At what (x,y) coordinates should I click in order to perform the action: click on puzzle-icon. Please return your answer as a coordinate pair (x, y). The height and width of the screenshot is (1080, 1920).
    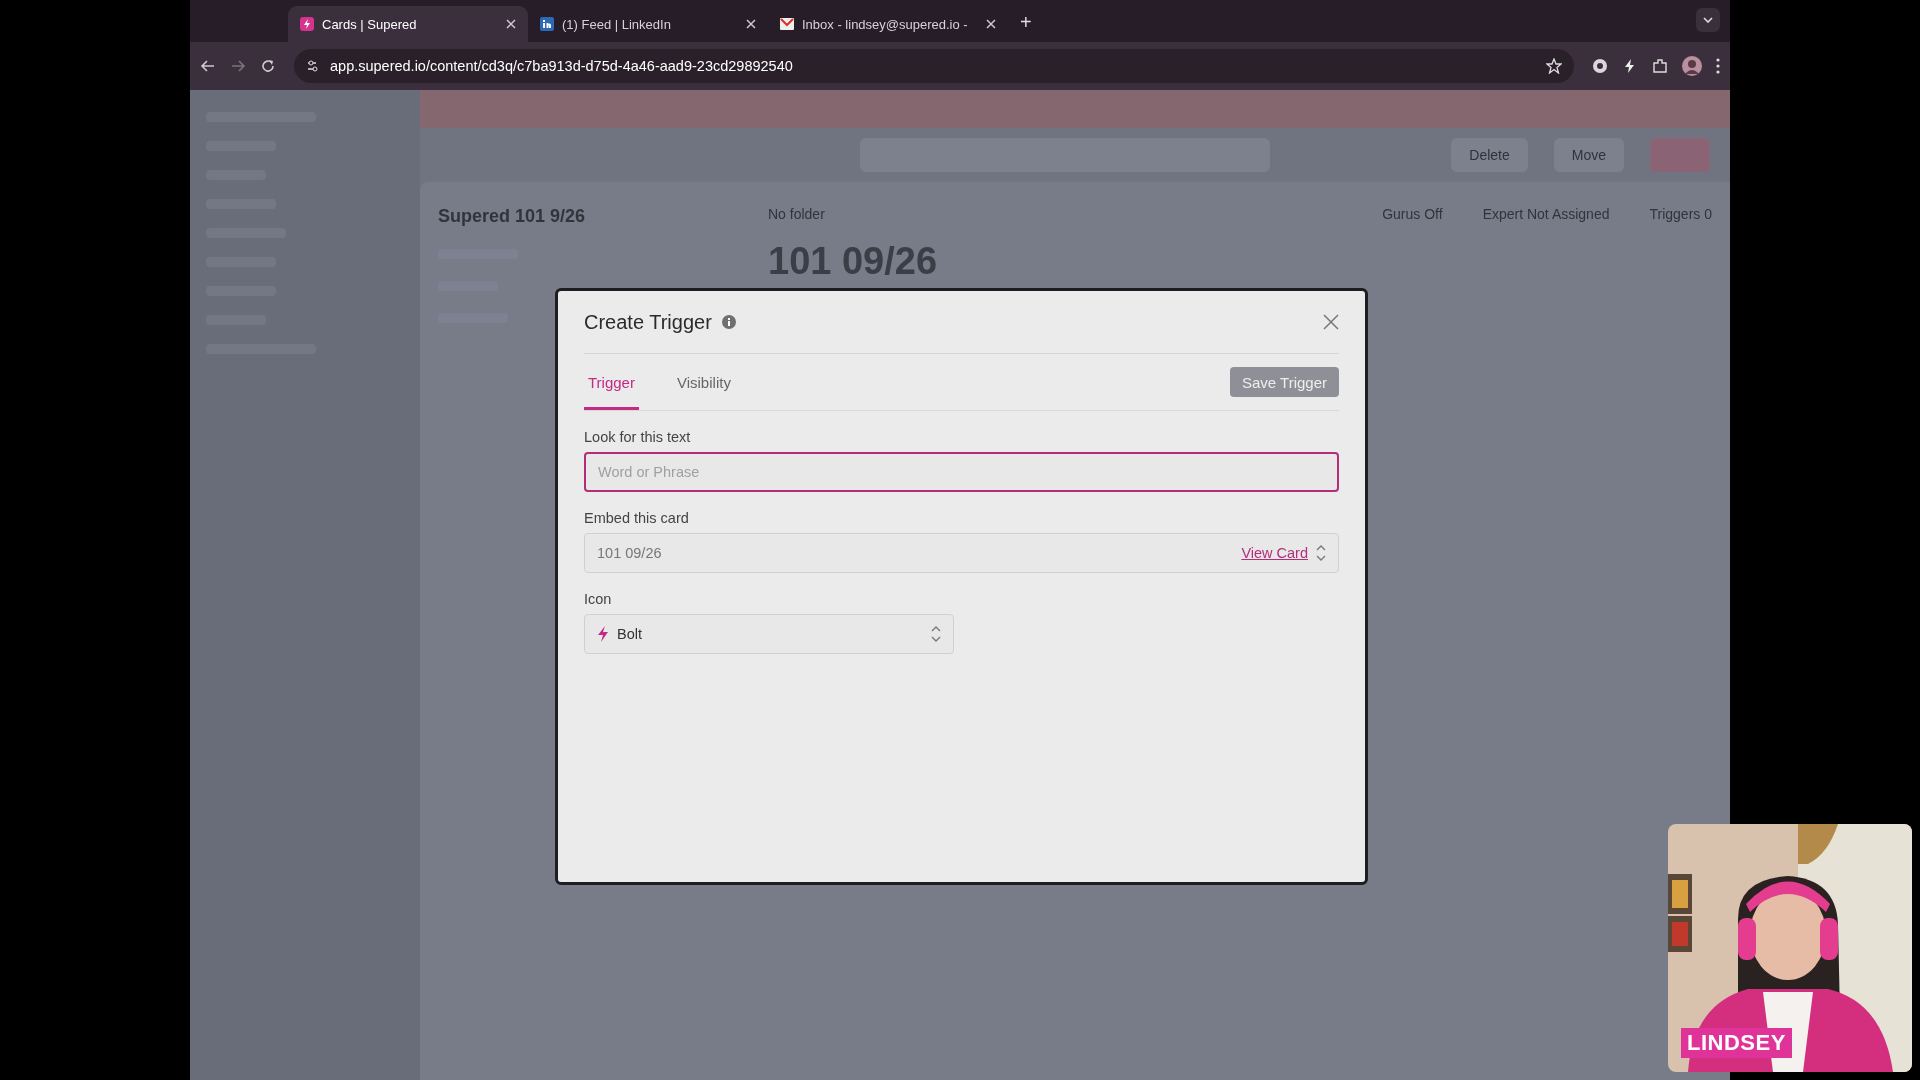
    Looking at the image, I should click on (1660, 66).